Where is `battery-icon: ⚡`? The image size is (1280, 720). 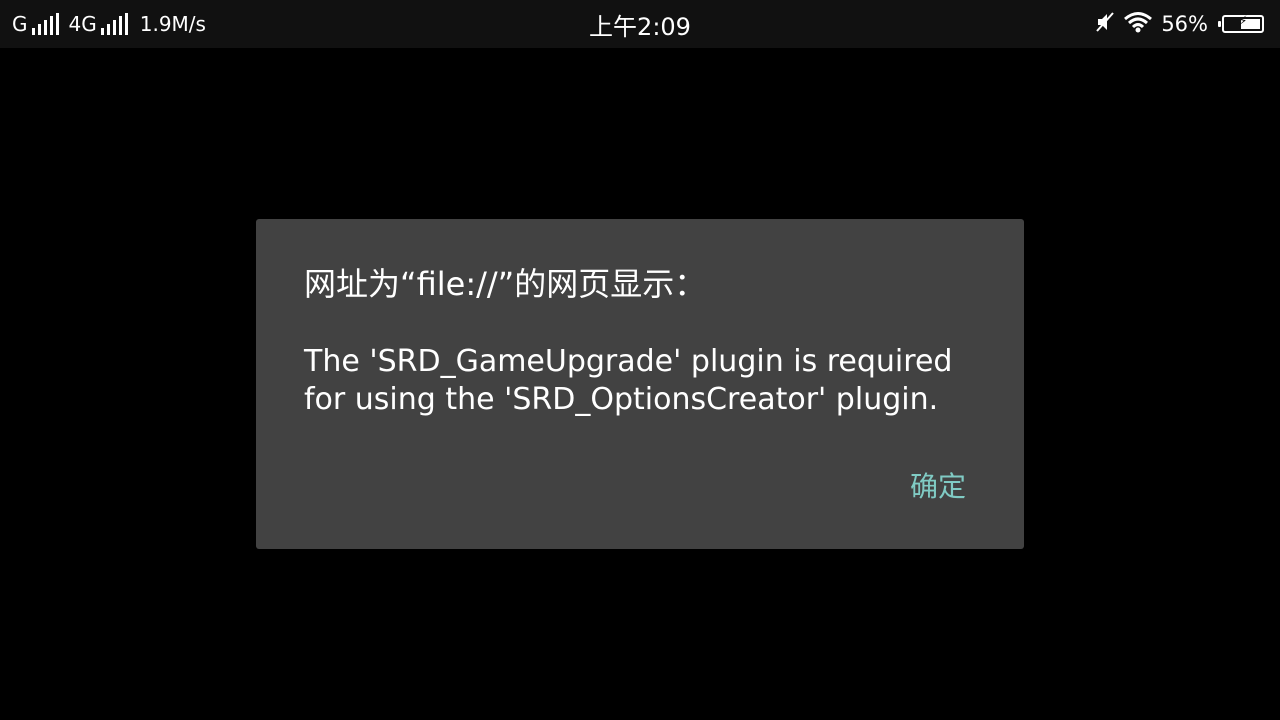
battery-icon: ⚡ is located at coordinates (1241, 23).